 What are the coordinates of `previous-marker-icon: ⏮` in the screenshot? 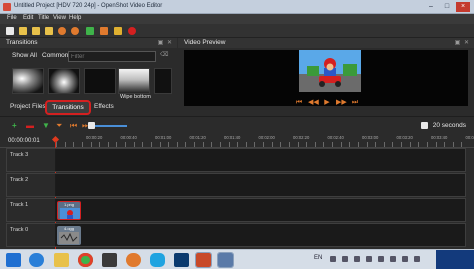 It's located at (73, 126).